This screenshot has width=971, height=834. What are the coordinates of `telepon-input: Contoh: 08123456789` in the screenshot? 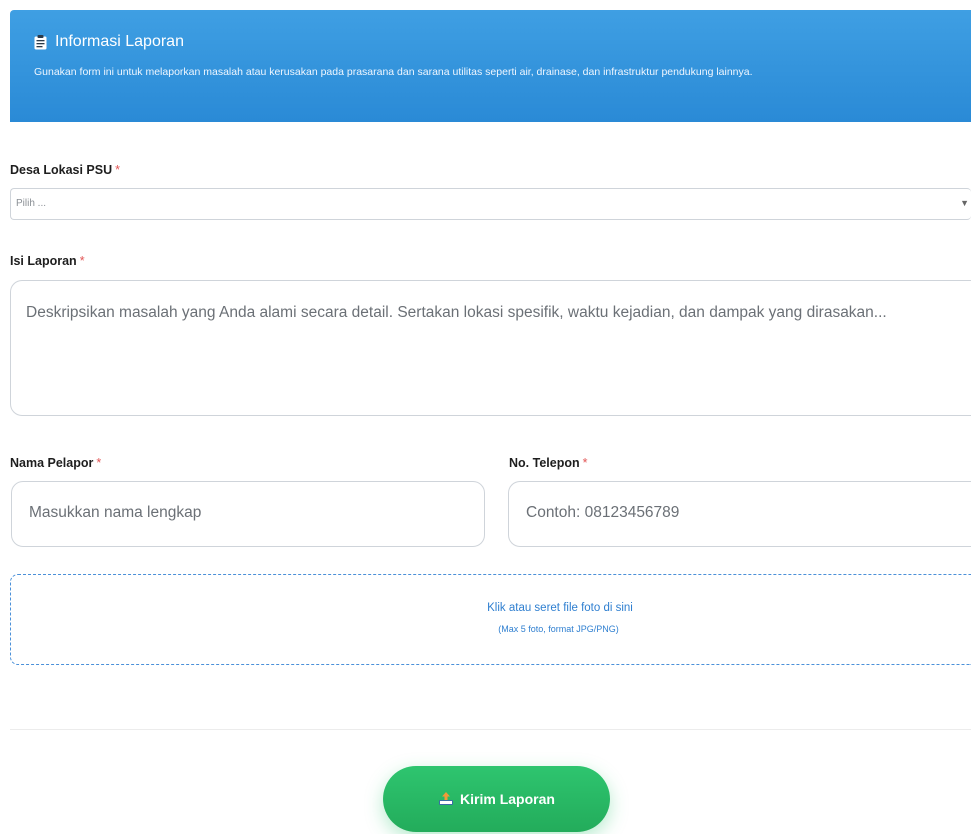 It's located at (739, 514).